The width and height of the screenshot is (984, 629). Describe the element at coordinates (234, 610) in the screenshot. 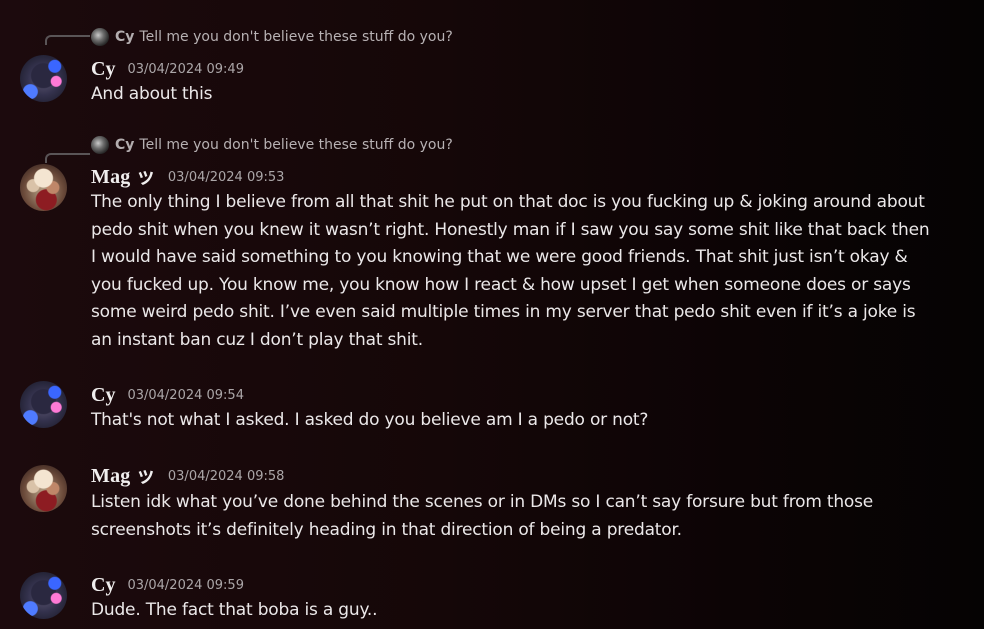

I see `message-text: Dude. The fact that boba is a guy..` at that location.